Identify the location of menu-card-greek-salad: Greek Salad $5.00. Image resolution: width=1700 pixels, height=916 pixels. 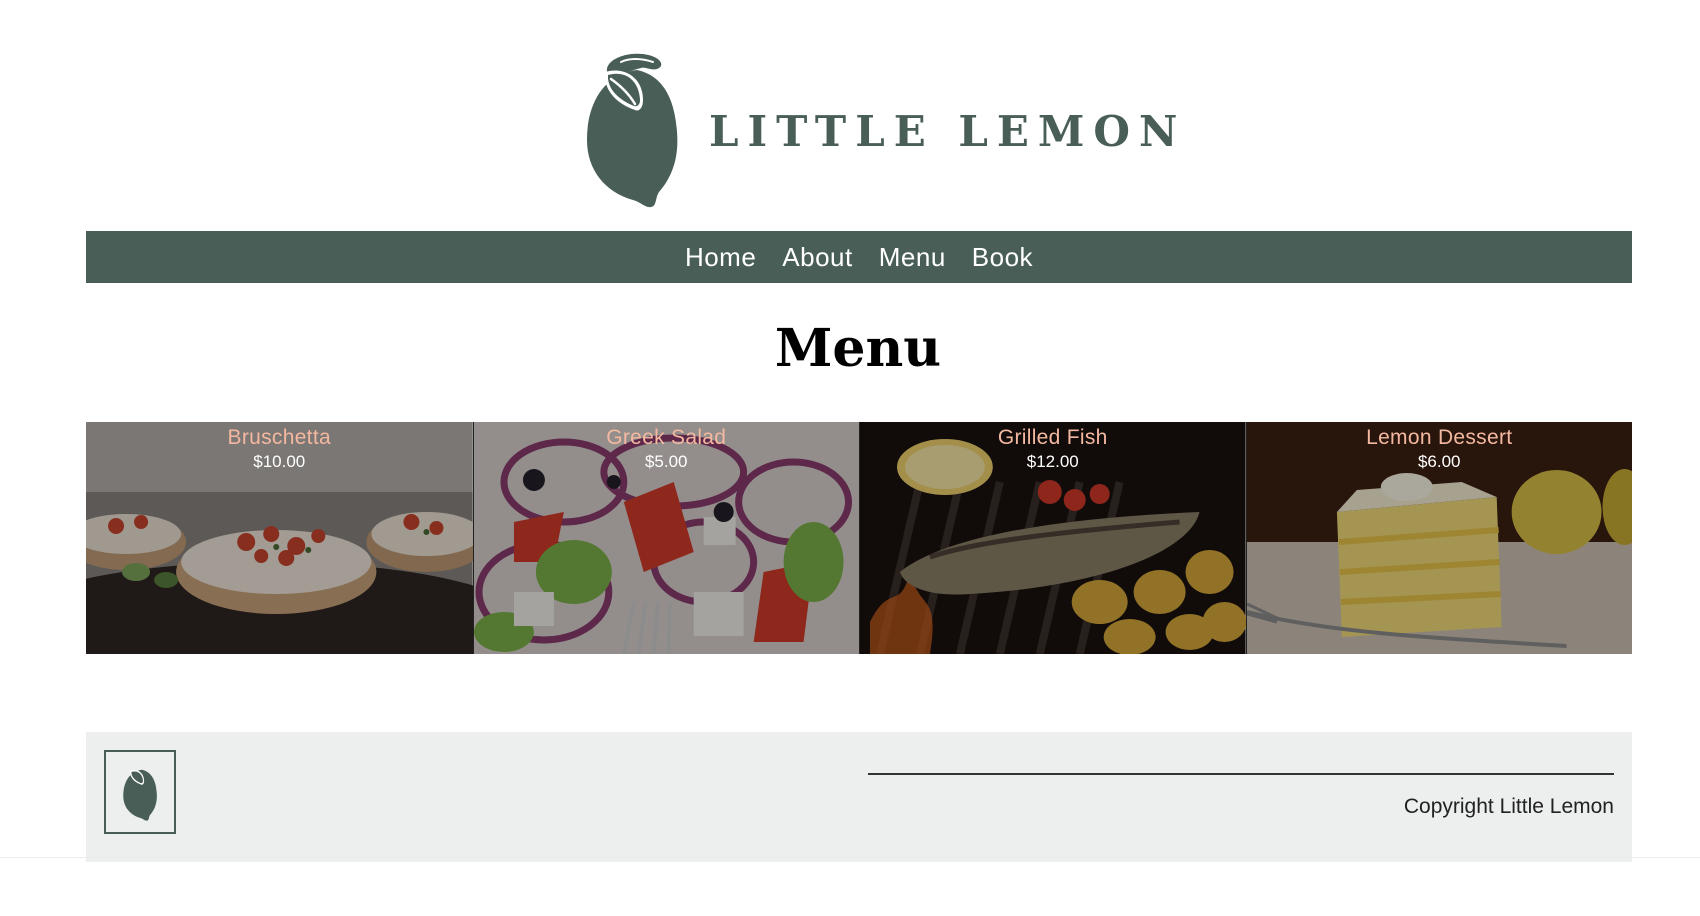
(666, 538).